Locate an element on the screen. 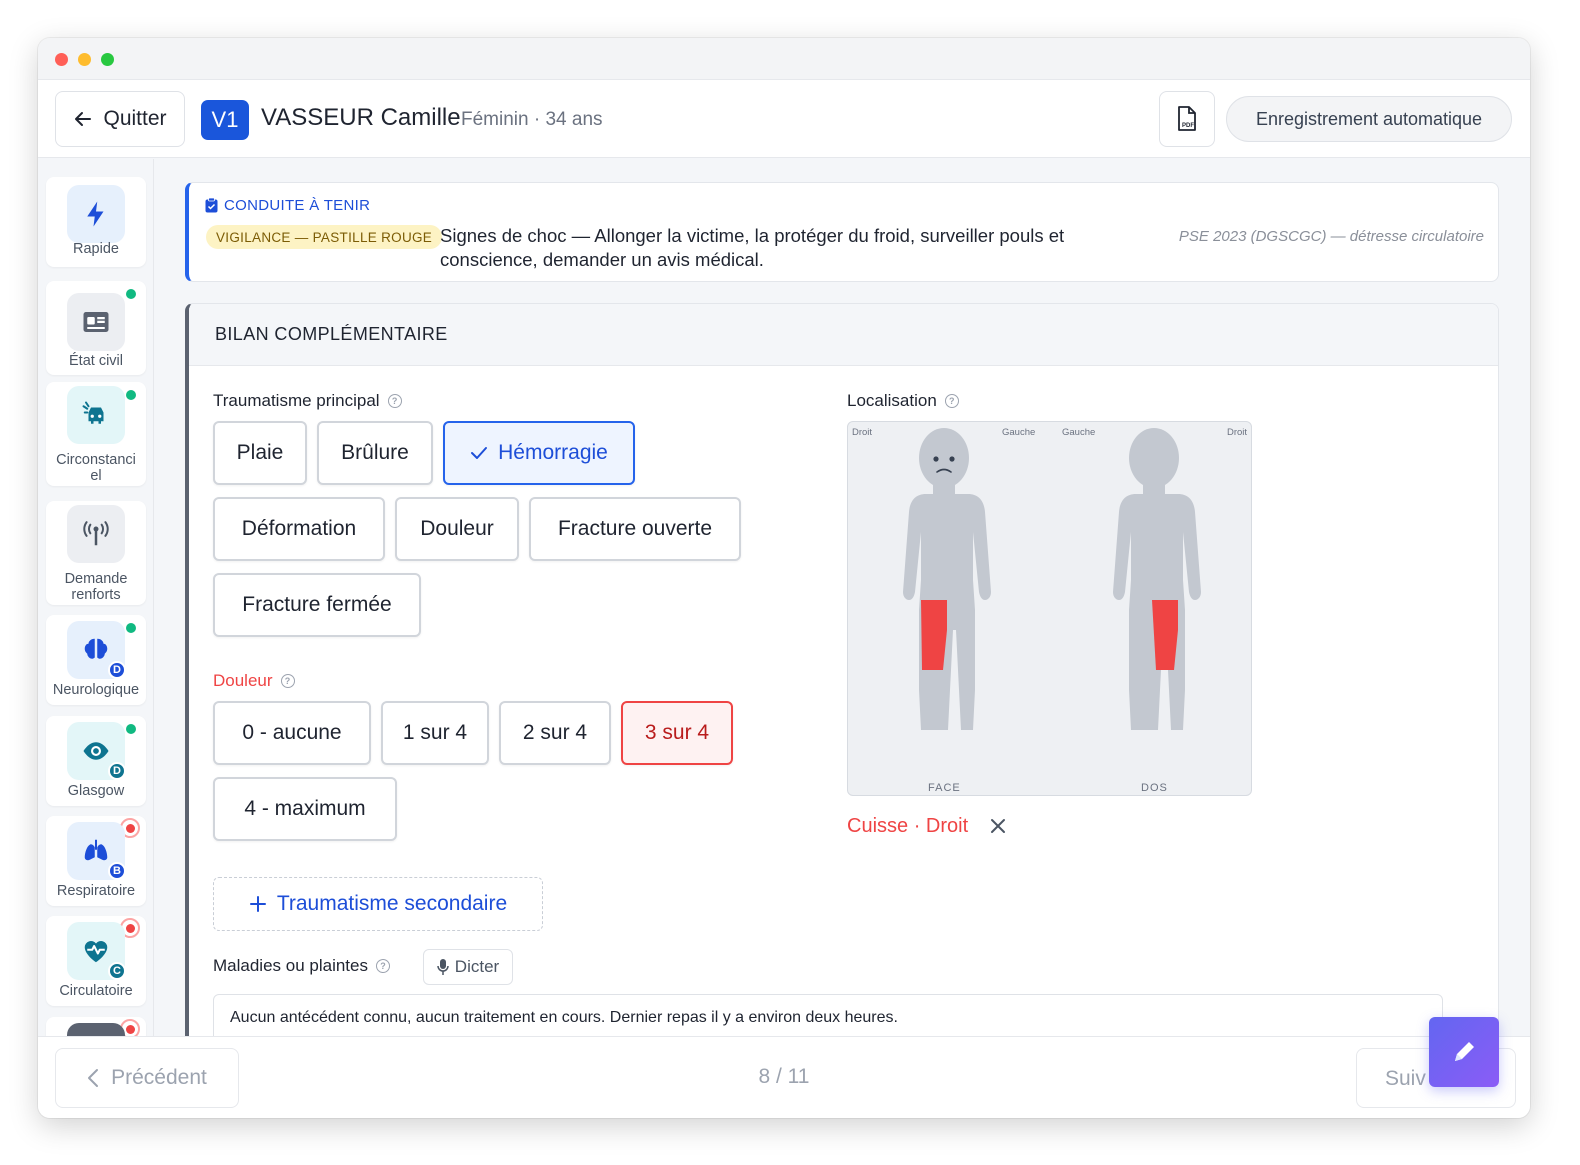 The height and width of the screenshot is (1165, 1580). location-result-text: Cuisse · Droit is located at coordinates (908, 825).